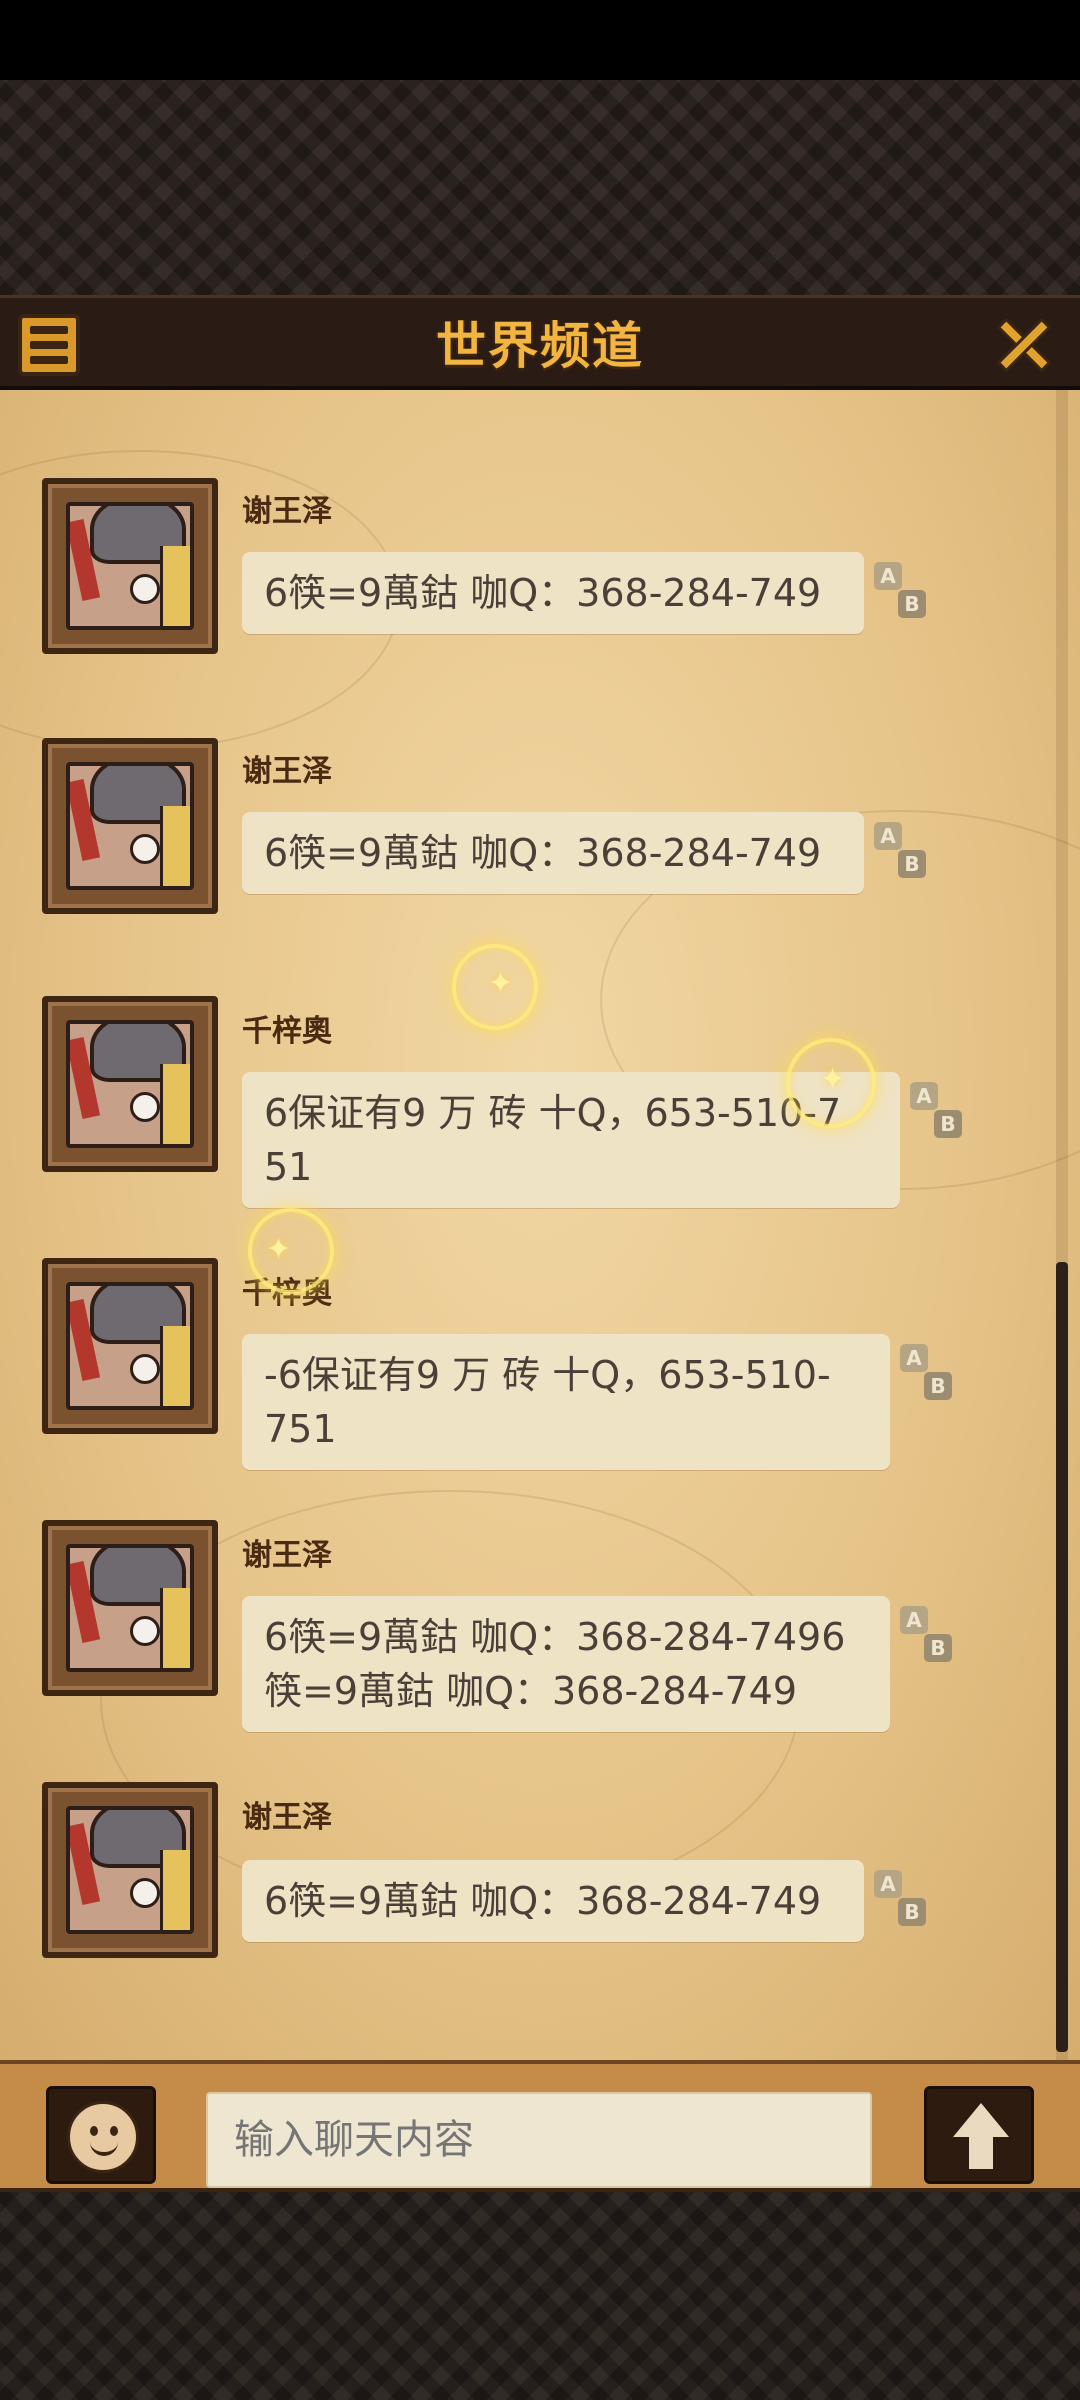  Describe the element at coordinates (531, 1691) in the screenshot. I see `message-text-line-2: 筷=9萬鈷 咖Q：368-284-749` at that location.